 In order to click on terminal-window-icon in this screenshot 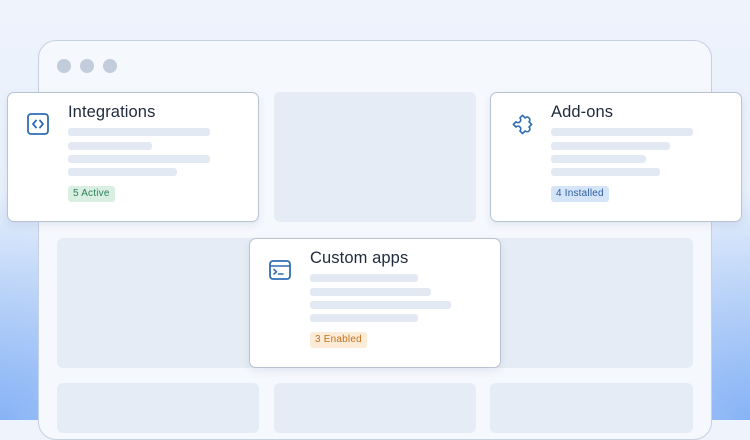, I will do `click(280, 270)`.